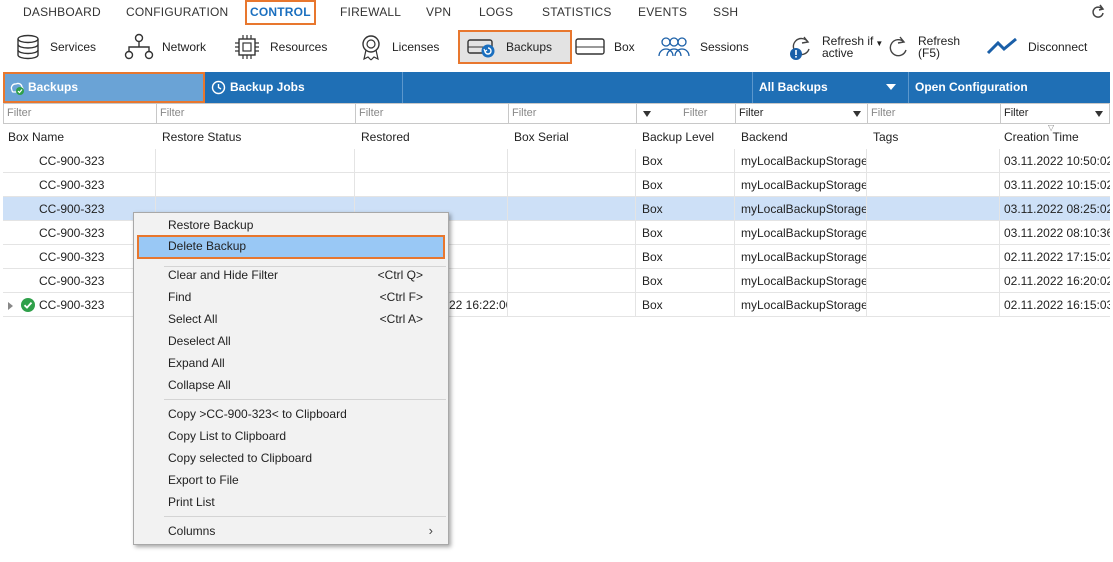 This screenshot has width=1113, height=562. I want to click on cell-restored, so click(431, 160).